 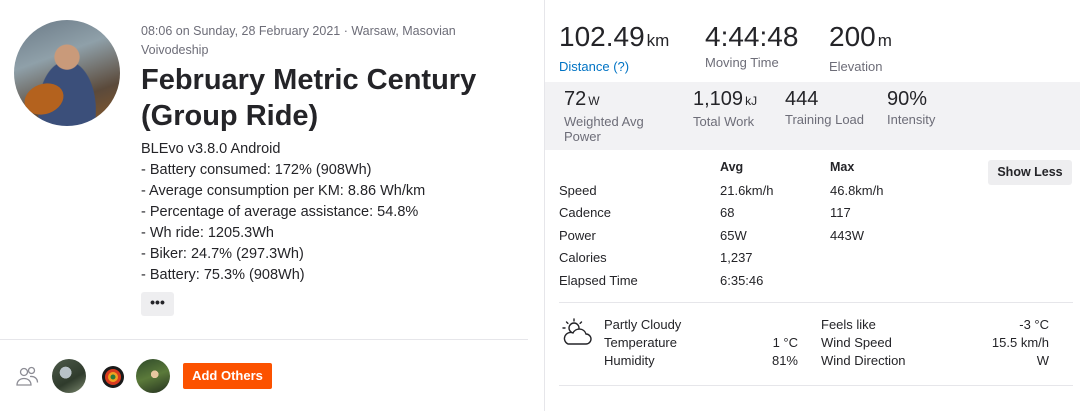 What do you see at coordinates (309, 98) in the screenshot?
I see `activity-title: February Metric Century (Group Ride)` at bounding box center [309, 98].